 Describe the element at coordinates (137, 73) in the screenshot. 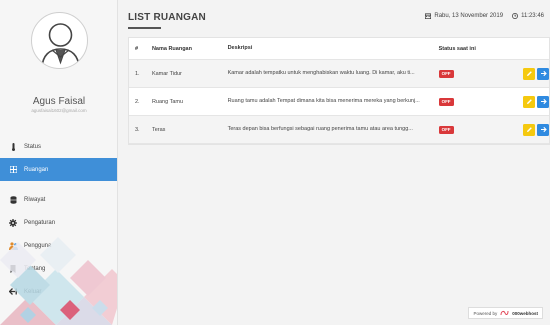

I see `row-number: 1.` at that location.